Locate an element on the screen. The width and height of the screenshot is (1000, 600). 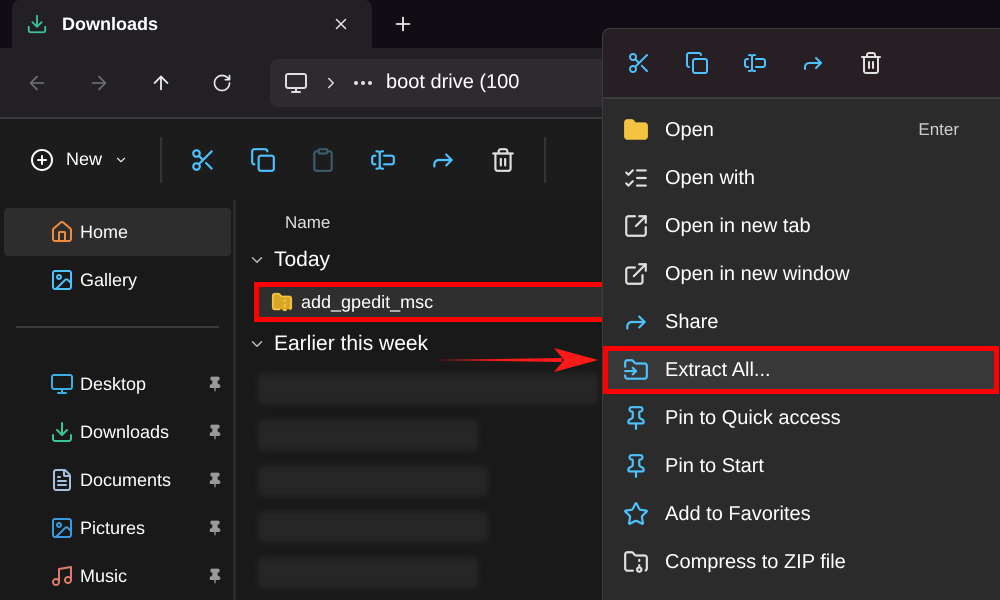
menu-item: Pin to Start is located at coordinates (801, 466).